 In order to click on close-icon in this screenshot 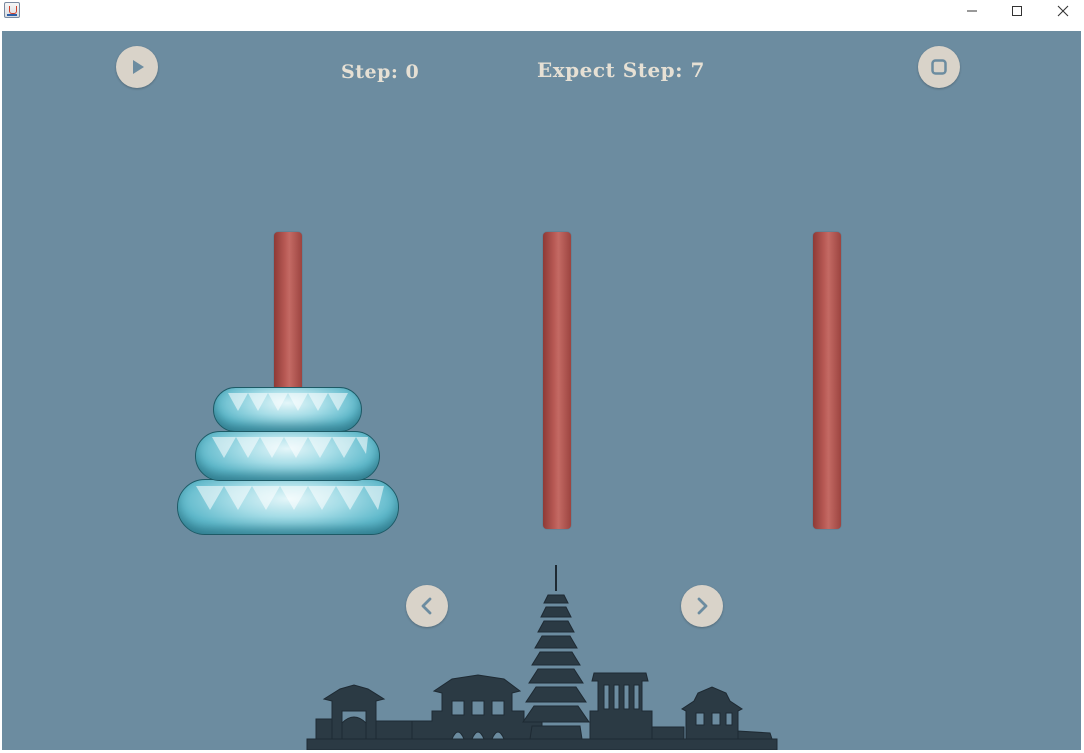, I will do `click(1063, 11)`.